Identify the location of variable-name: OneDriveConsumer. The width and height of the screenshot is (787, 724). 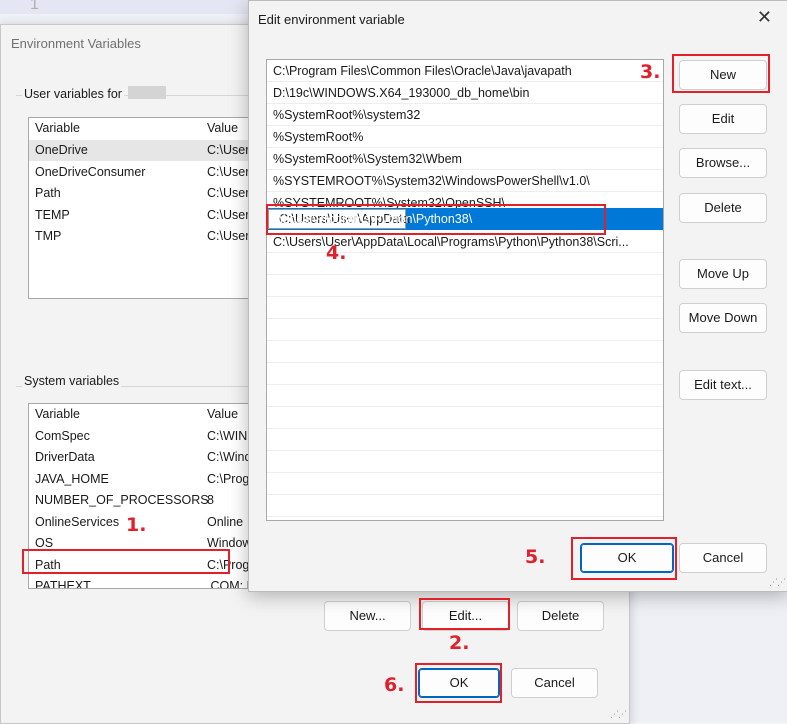
(90, 172).